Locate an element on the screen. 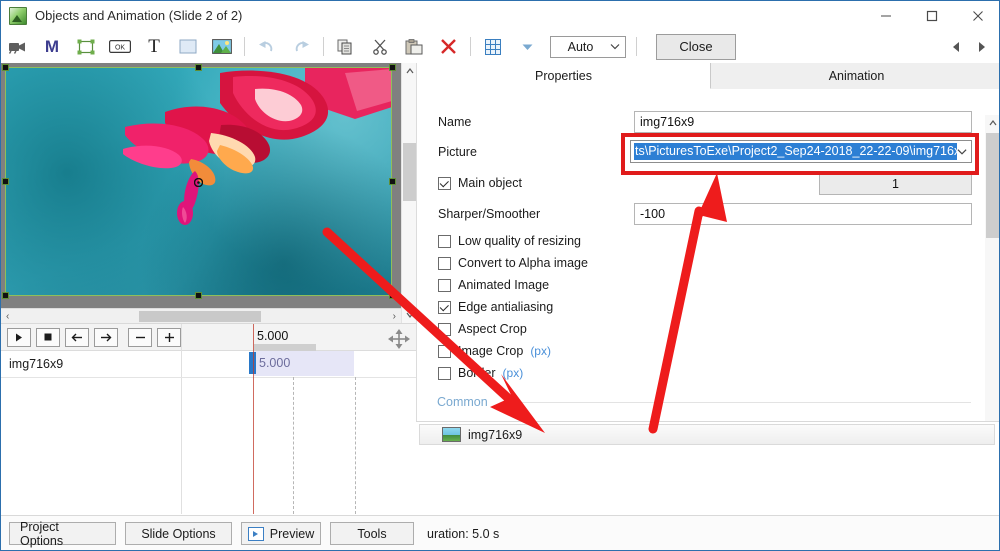 The width and height of the screenshot is (1000, 551). scroll-right-arrow: › is located at coordinates (394, 316).